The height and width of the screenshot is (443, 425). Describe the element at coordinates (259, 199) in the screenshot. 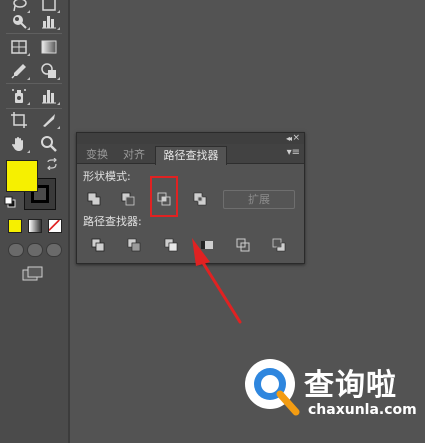

I see `expand-button: 扩展` at that location.